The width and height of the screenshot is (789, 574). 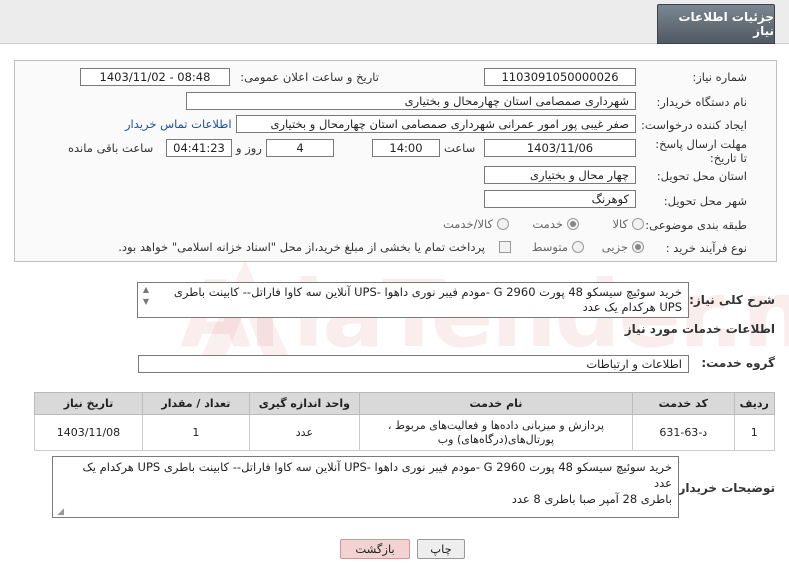 What do you see at coordinates (411, 101) in the screenshot?
I see `buyer-org-field: شهرداری صمصامی استان چهارمحال و بختیاری` at bounding box center [411, 101].